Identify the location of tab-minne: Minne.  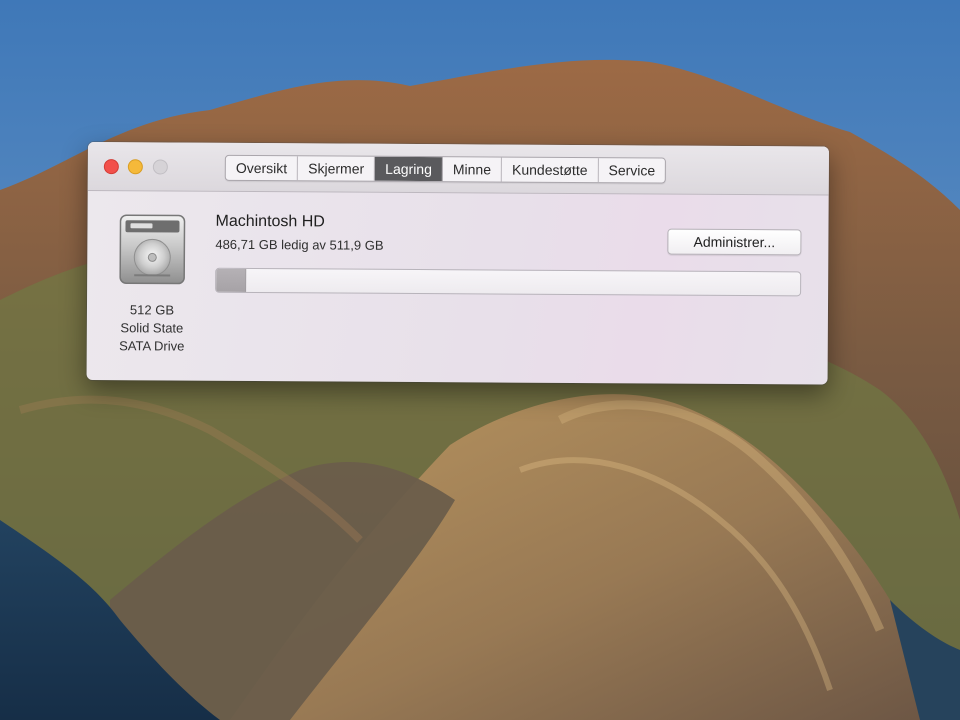
(472, 169).